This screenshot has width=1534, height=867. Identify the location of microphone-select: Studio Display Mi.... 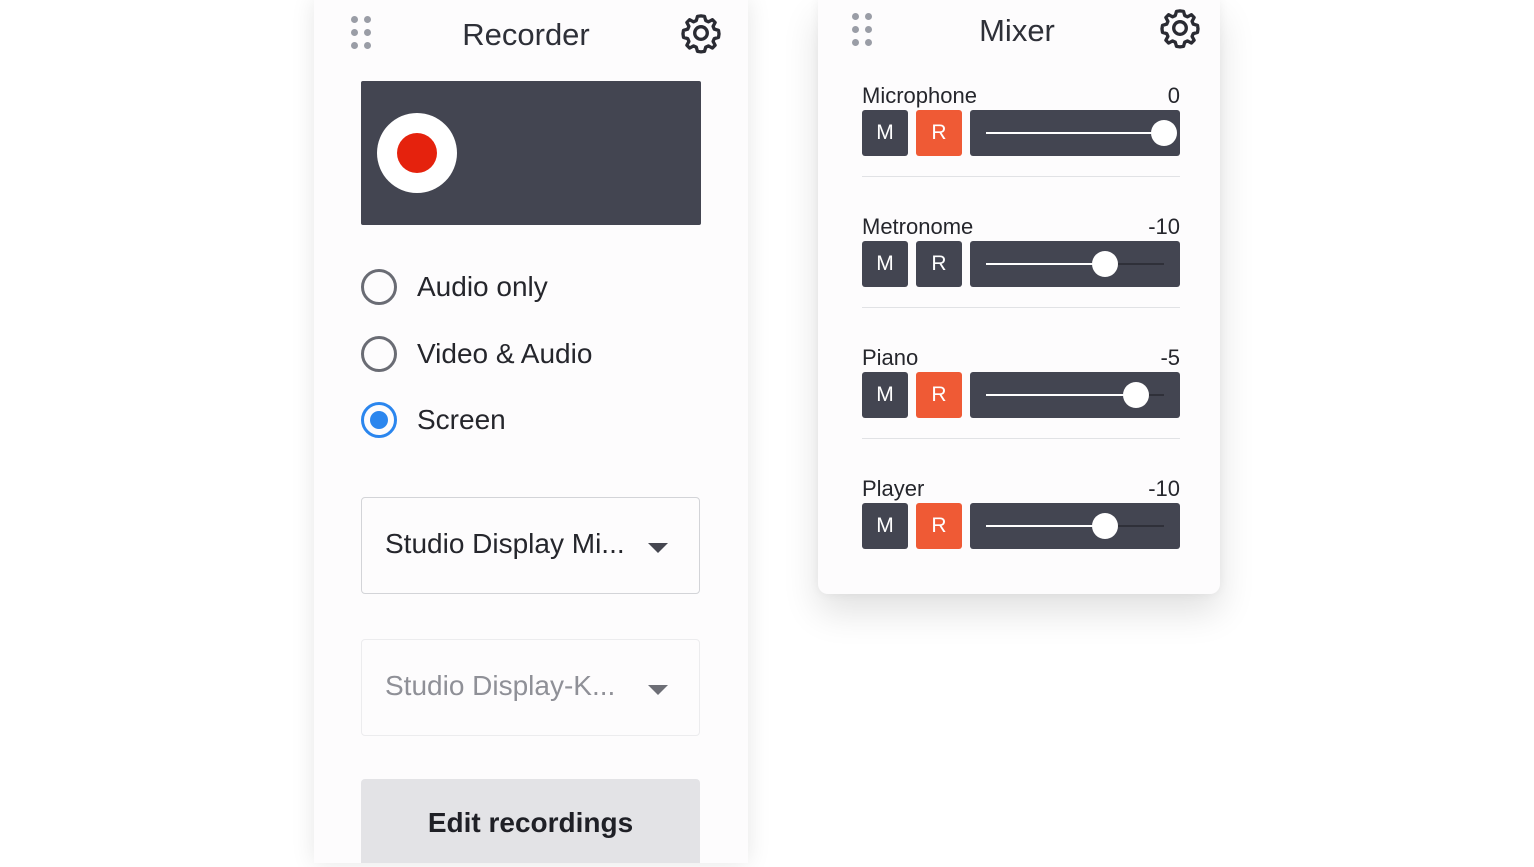
(530, 545).